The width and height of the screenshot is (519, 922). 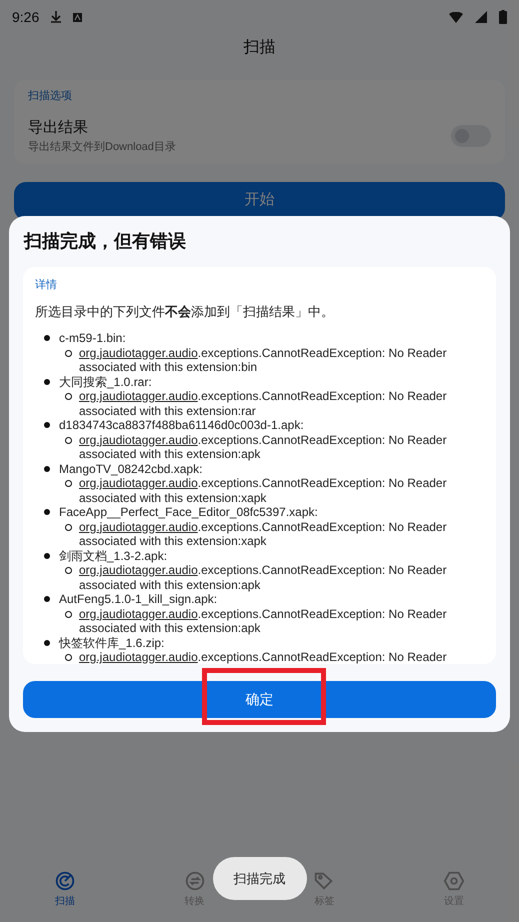 I want to click on error-message: org.jaudiotagger.audio.exceptions.CannotReadException: No Reader associated with this extension:rar, so click(x=263, y=403).